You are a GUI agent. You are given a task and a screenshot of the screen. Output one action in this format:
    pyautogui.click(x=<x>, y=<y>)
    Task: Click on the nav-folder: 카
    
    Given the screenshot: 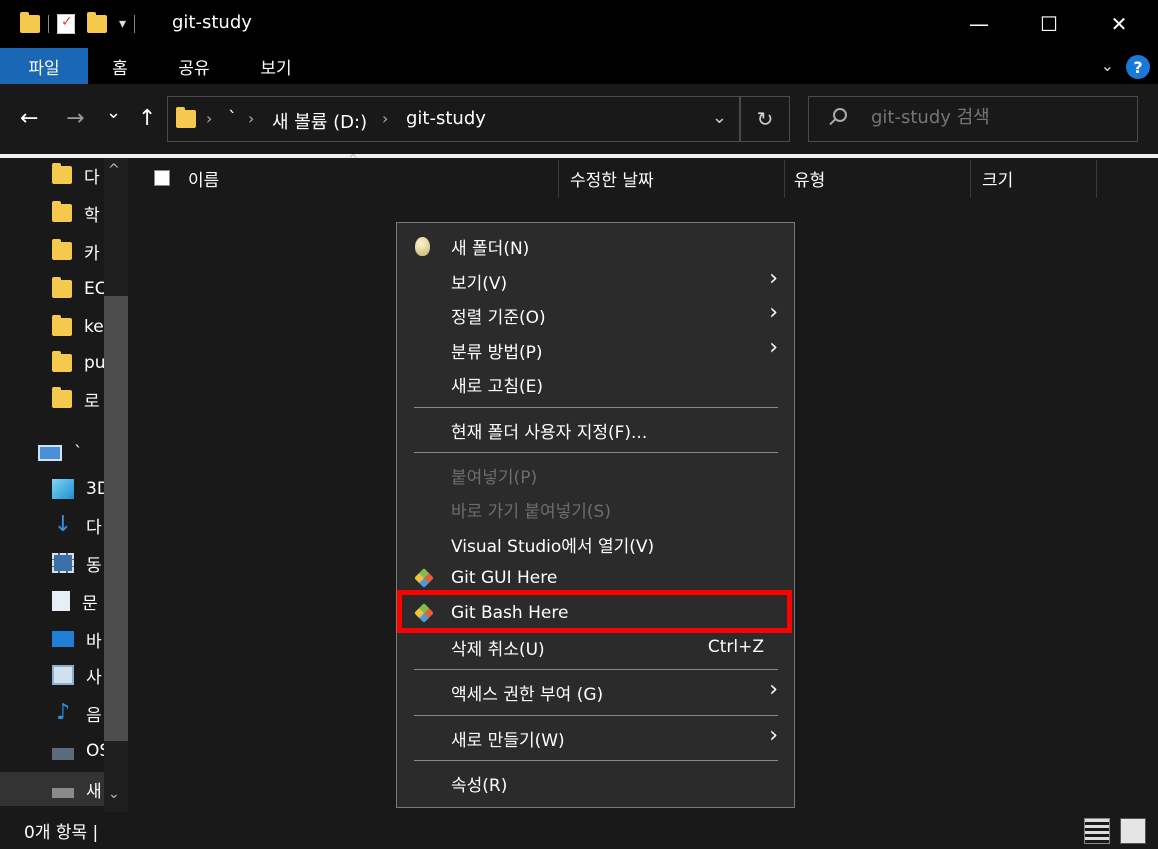 What is the action you would take?
    pyautogui.click(x=76, y=251)
    